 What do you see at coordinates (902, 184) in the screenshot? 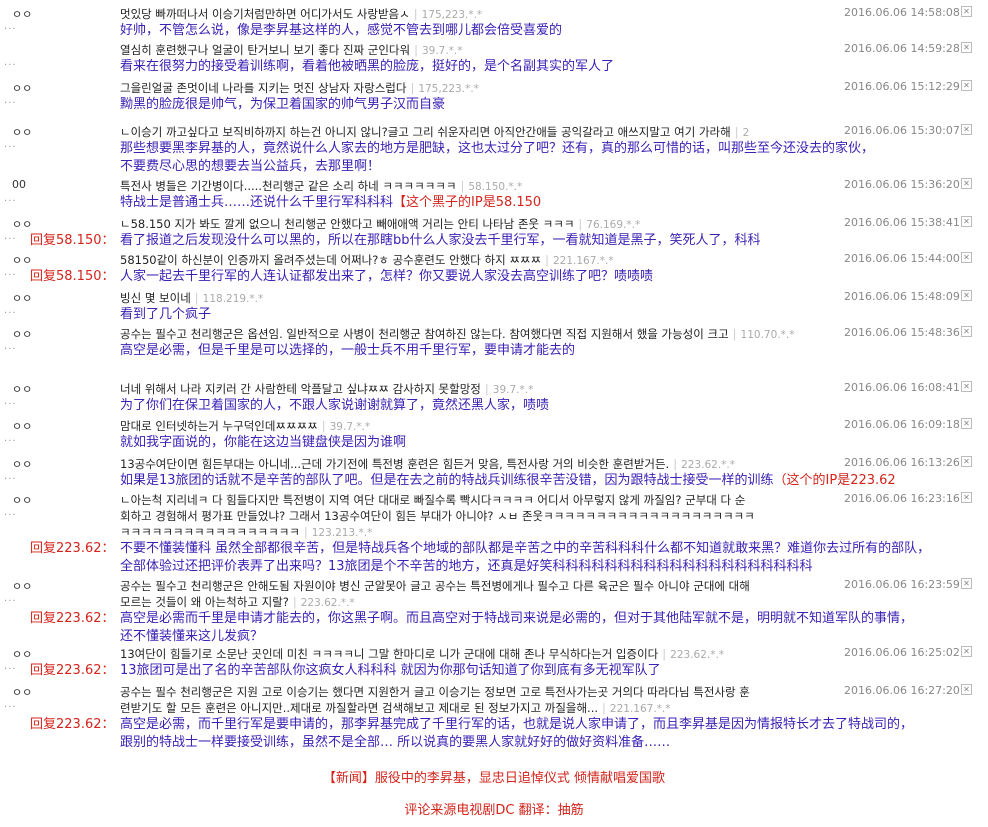
I see `comment-timestamp: 2016.06.06 15:36:20` at bounding box center [902, 184].